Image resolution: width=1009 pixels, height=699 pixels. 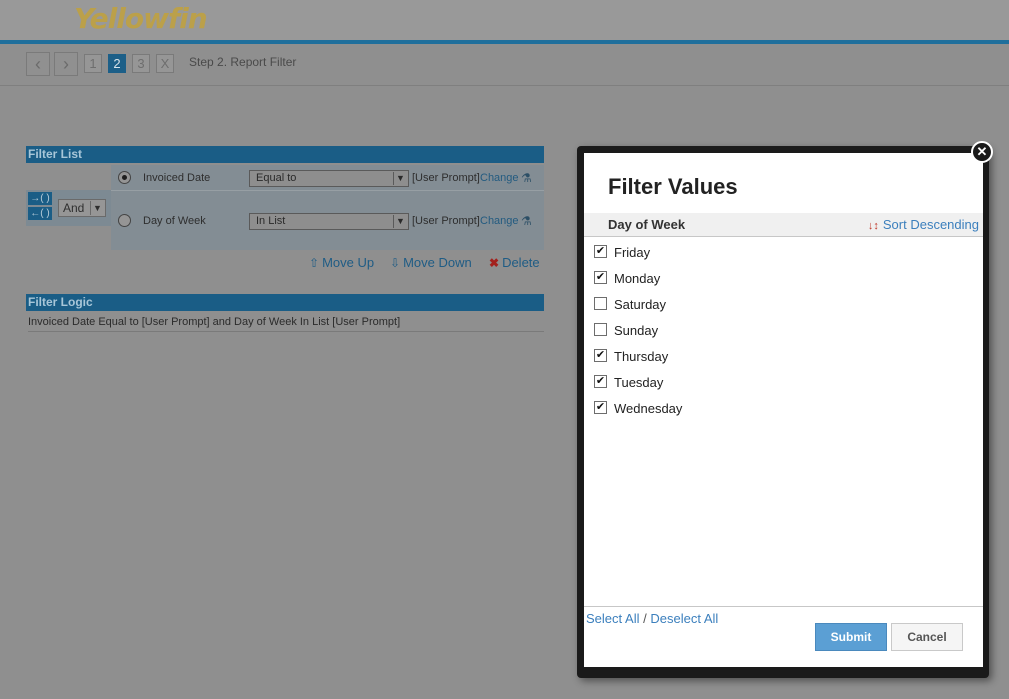 I want to click on filter-operator-select: In List ▼, so click(x=329, y=221).